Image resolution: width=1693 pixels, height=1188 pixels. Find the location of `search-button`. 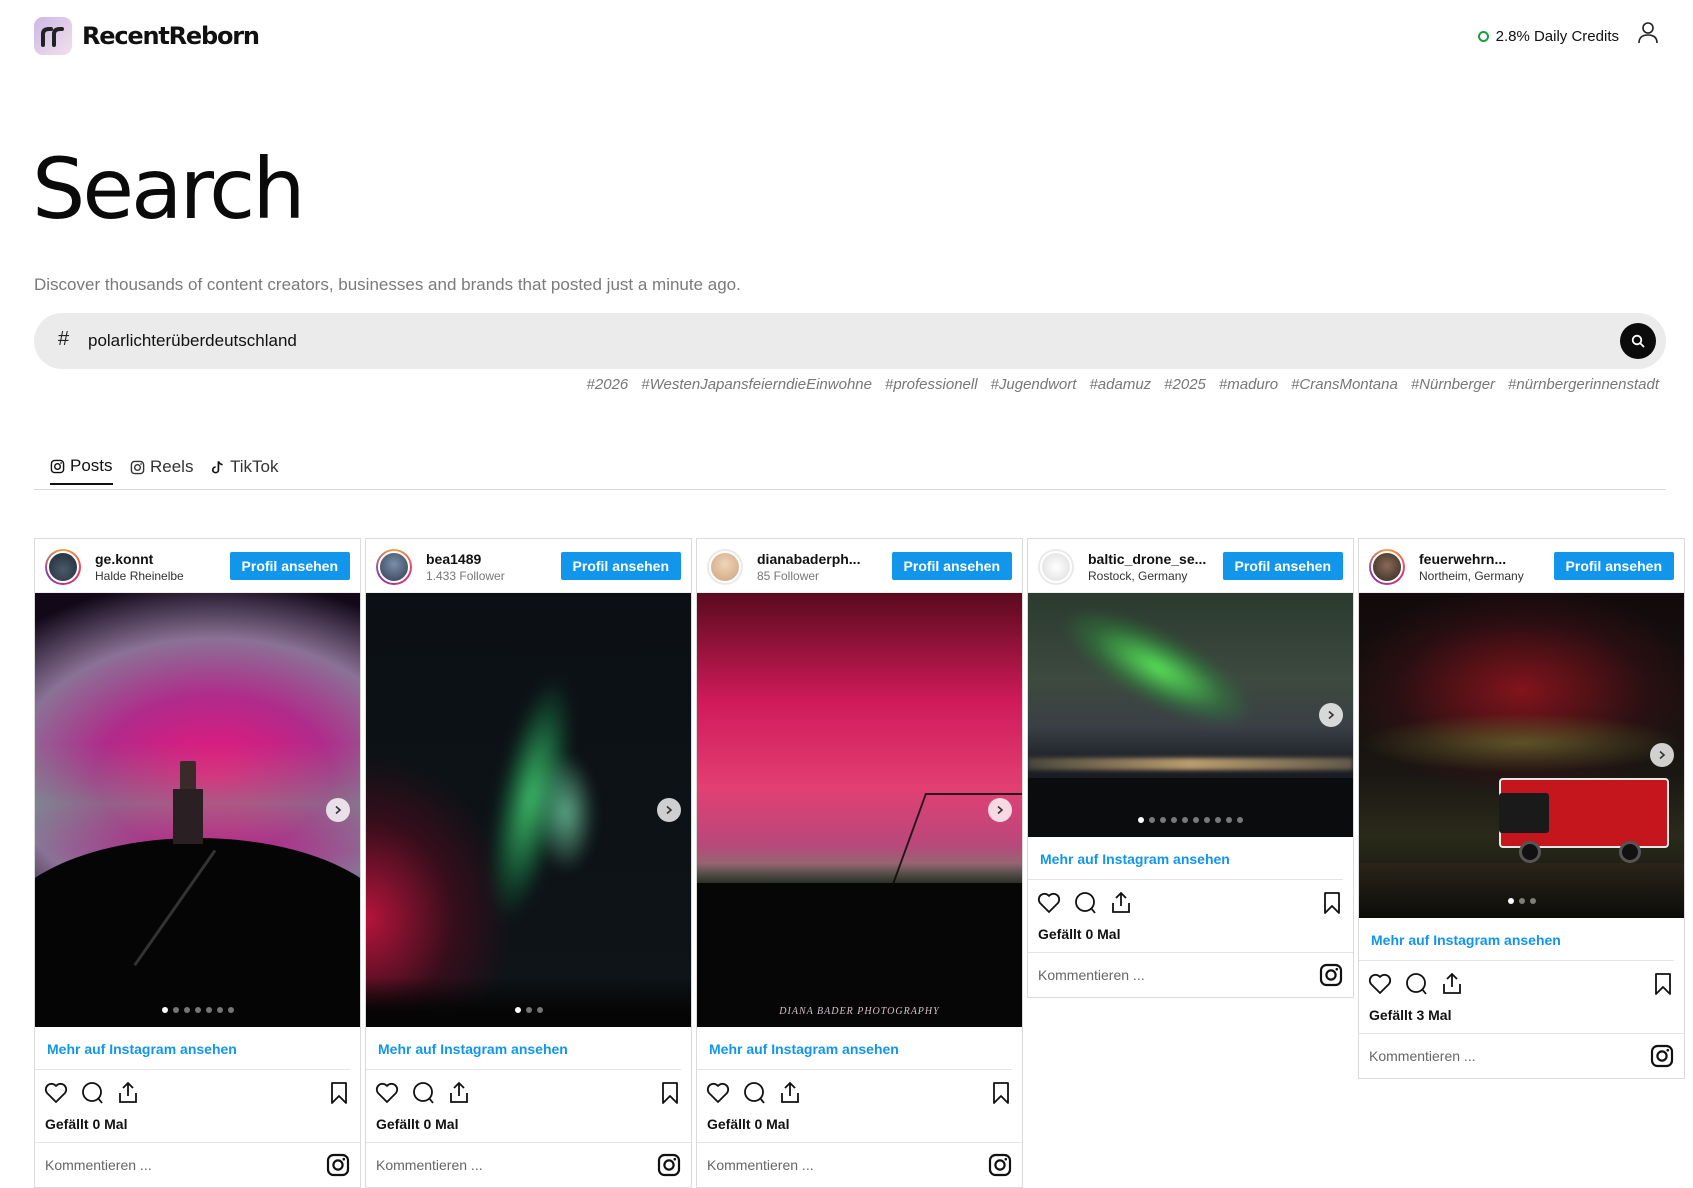

search-button is located at coordinates (1638, 341).